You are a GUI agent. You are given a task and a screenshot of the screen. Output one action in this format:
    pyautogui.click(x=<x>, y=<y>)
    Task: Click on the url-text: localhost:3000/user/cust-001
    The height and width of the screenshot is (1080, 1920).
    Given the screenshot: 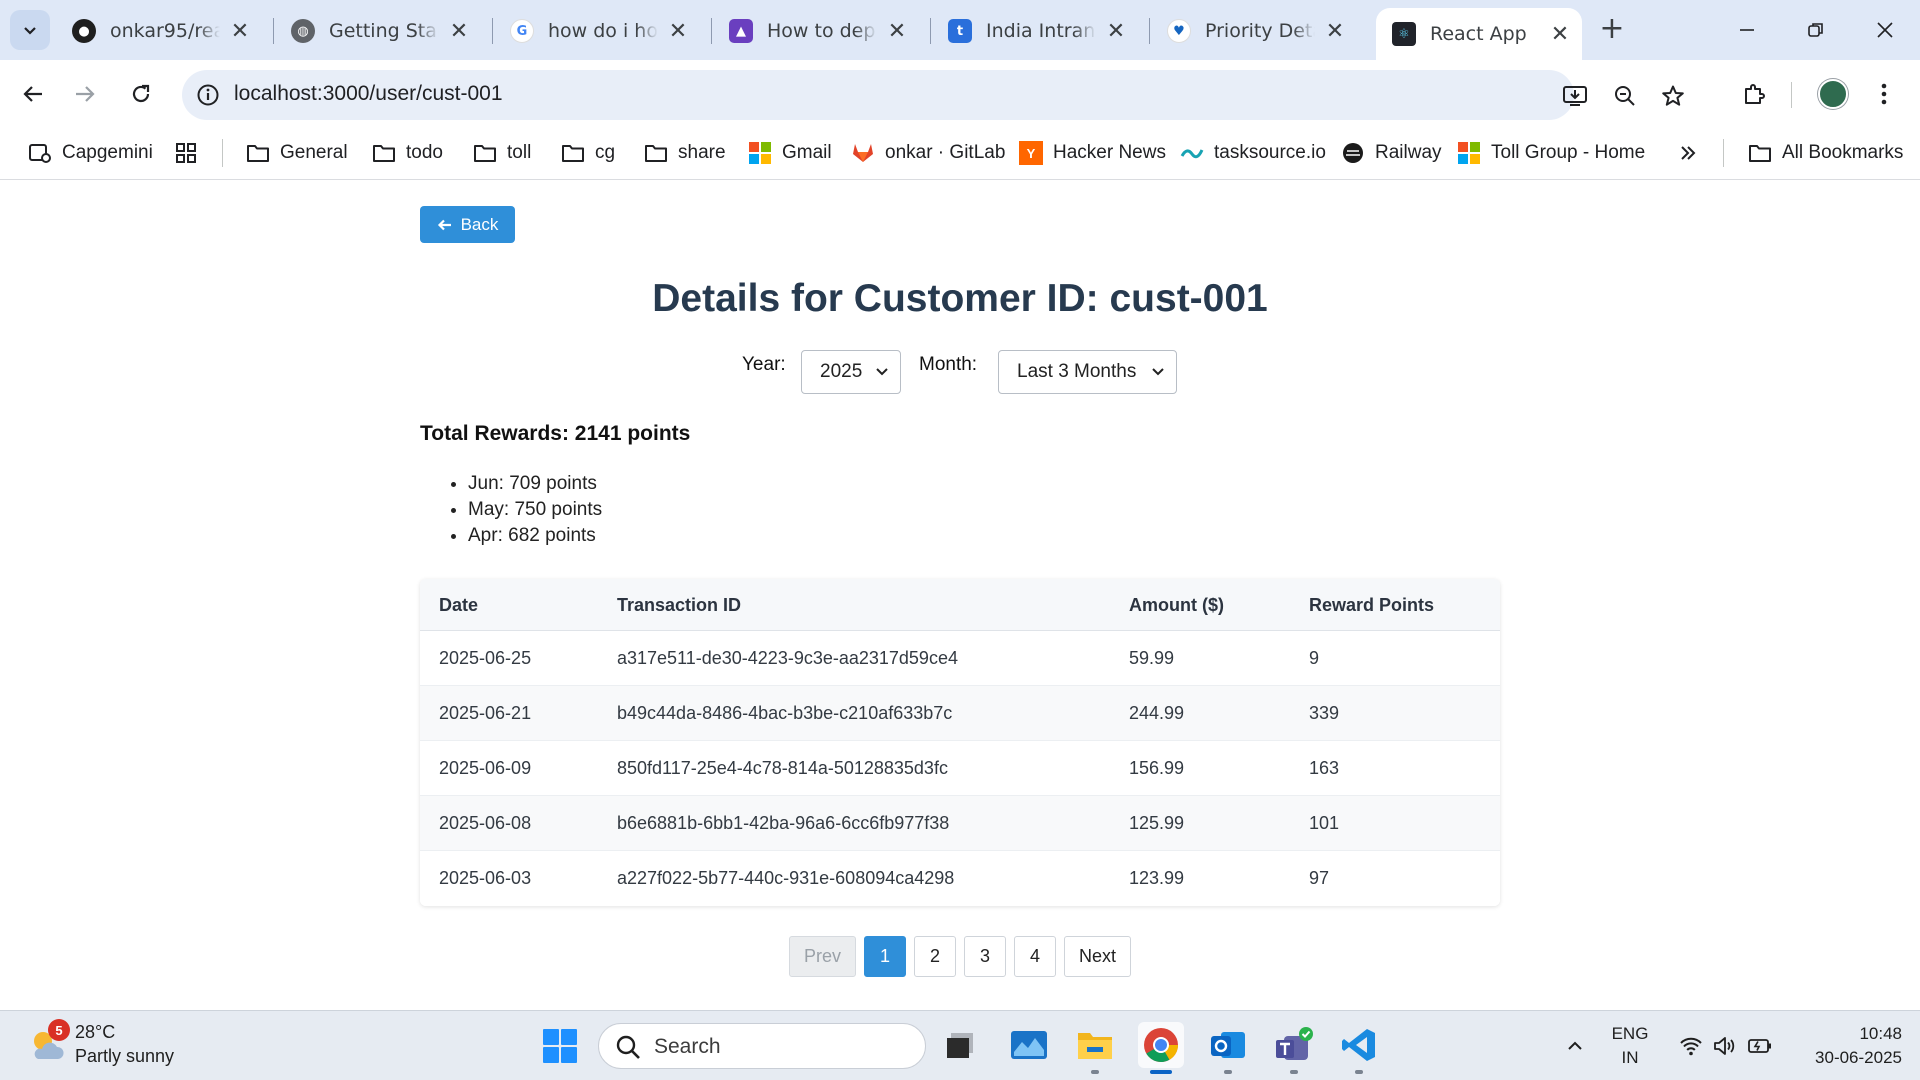 What is the action you would take?
    pyautogui.click(x=368, y=94)
    